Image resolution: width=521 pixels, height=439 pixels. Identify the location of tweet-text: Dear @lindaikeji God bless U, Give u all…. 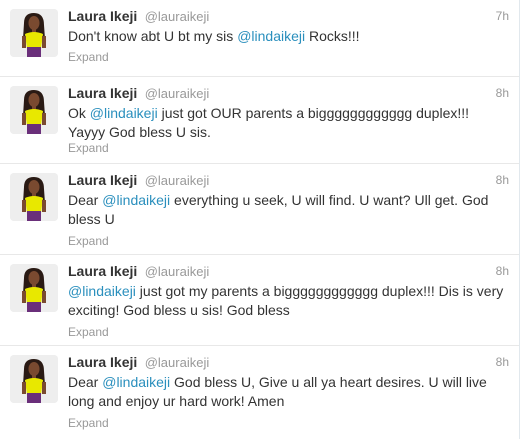
(286, 392).